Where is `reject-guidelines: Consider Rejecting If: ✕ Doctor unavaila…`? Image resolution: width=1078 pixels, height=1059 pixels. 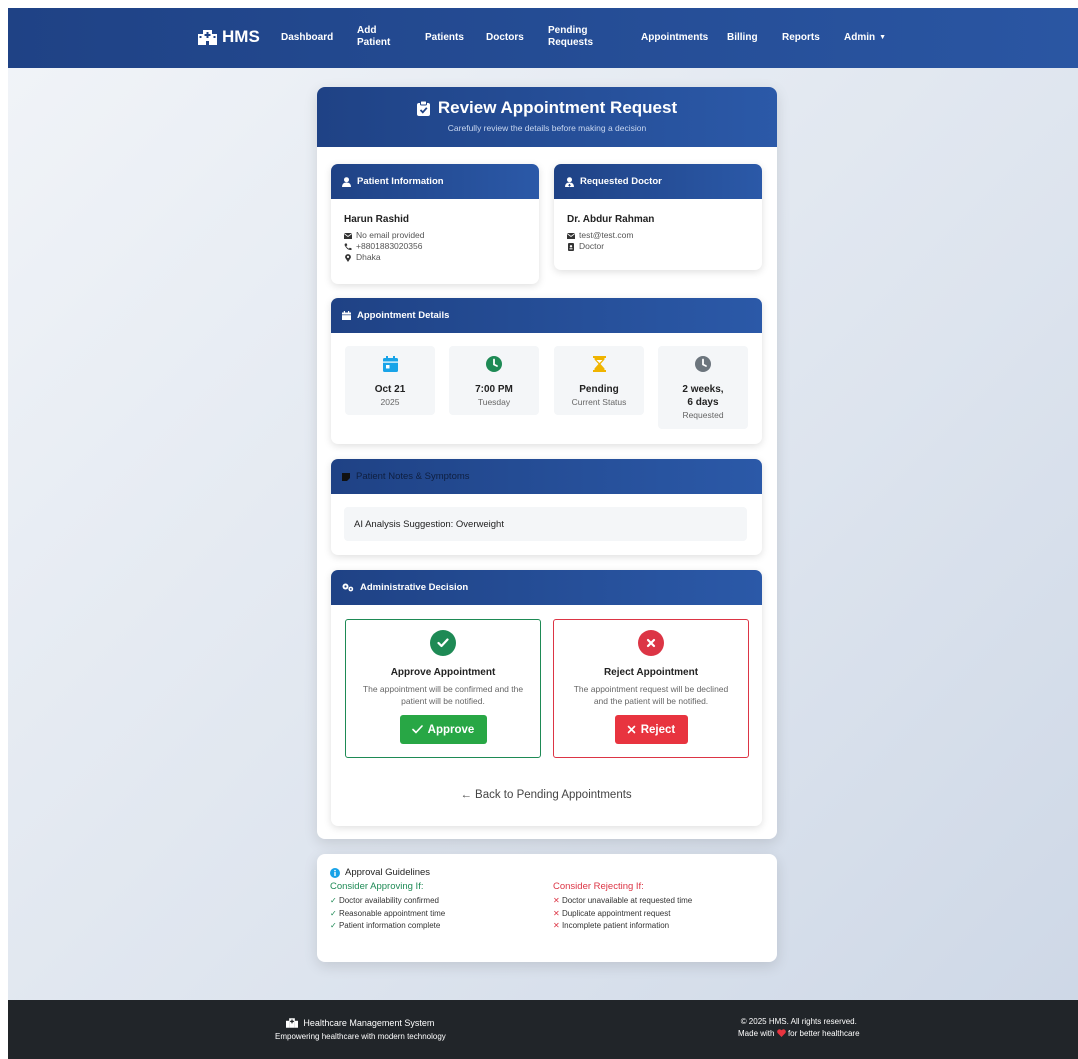 reject-guidelines: Consider Rejecting If: ✕ Doctor unavaila… is located at coordinates (622, 907).